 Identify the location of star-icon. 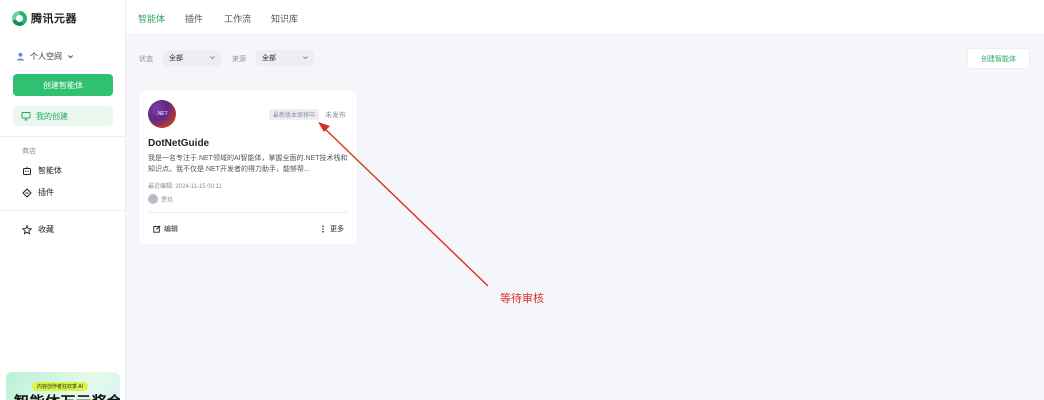
(27, 229).